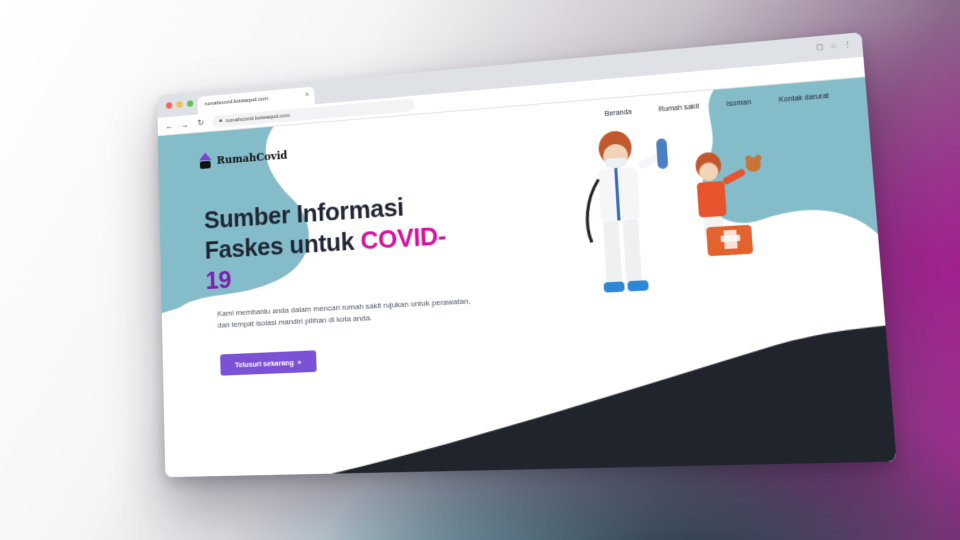 The height and width of the screenshot is (540, 960). Describe the element at coordinates (625, 211) in the screenshot. I see `doctor-figure` at that location.